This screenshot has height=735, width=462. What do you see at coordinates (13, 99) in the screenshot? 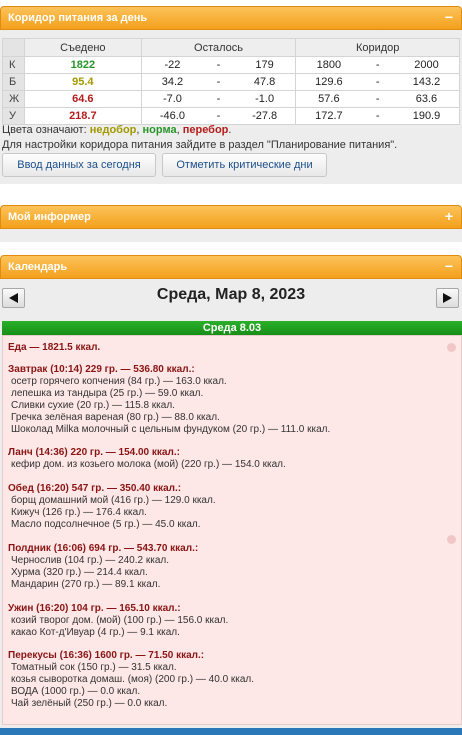
I see `row-label: Ж` at bounding box center [13, 99].